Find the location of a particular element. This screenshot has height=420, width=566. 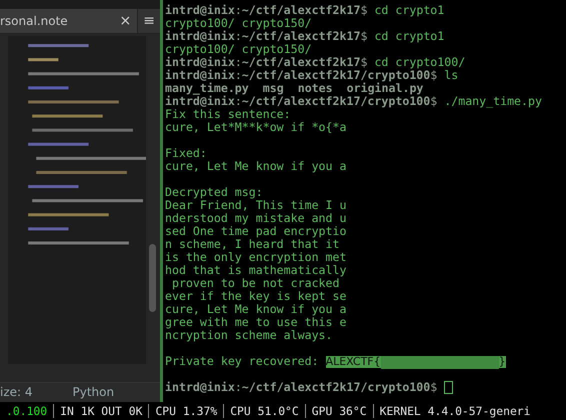

output-text: sed One time pad encryptio is located at coordinates (255, 231).